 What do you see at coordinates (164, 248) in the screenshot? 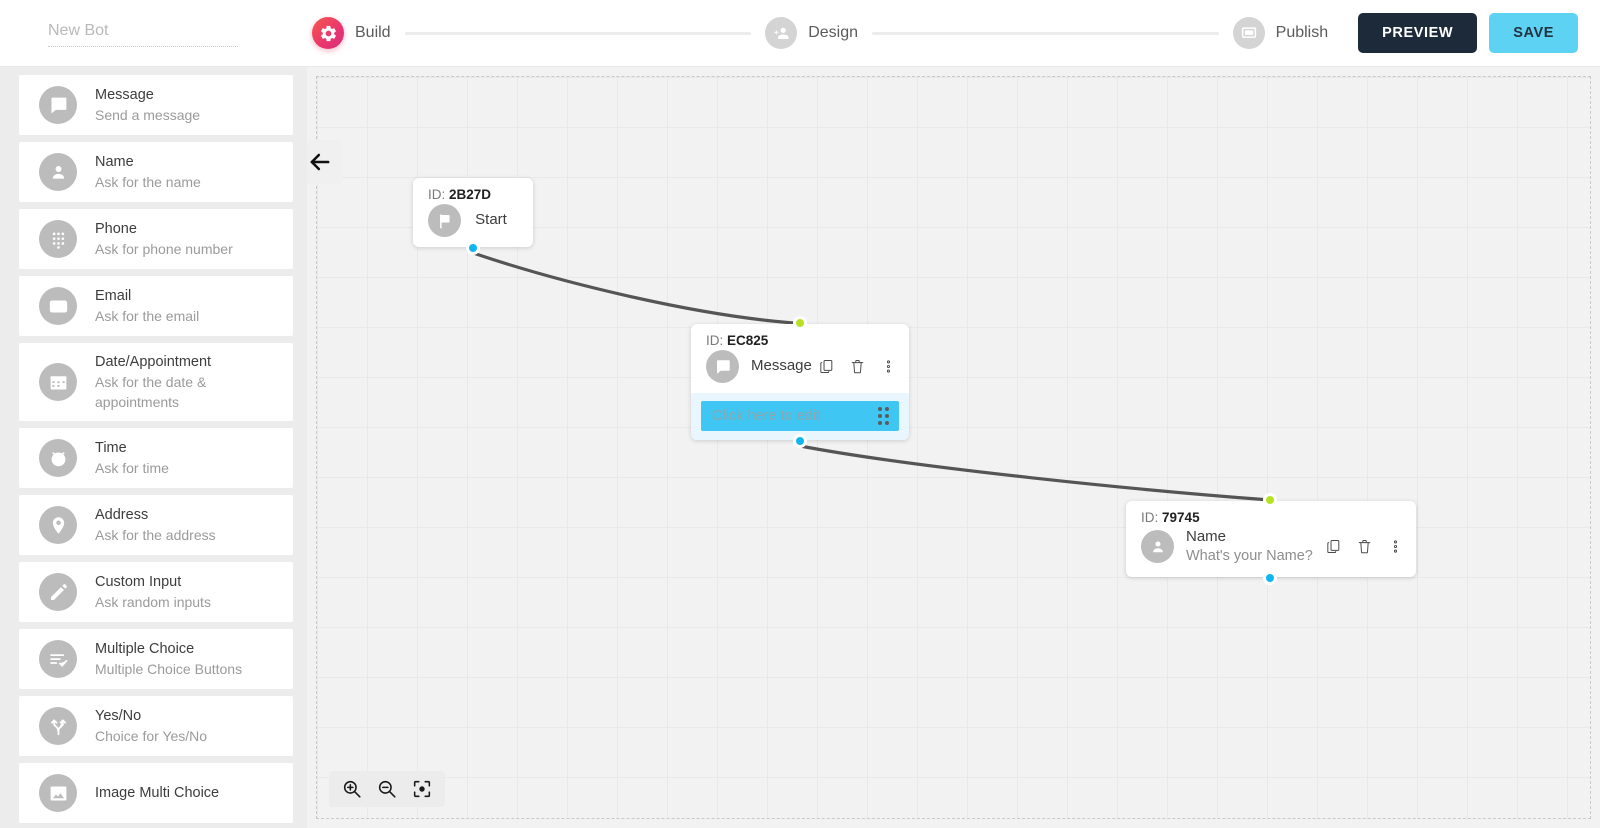
I see `sidebar-item-sub: Ask for phone number` at bounding box center [164, 248].